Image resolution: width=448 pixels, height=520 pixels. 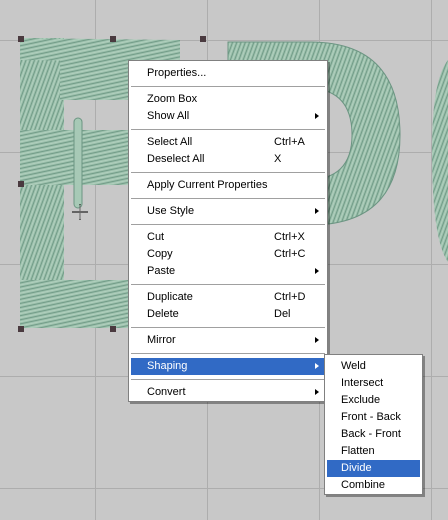 I want to click on letter-c-edge, so click(x=440, y=161).